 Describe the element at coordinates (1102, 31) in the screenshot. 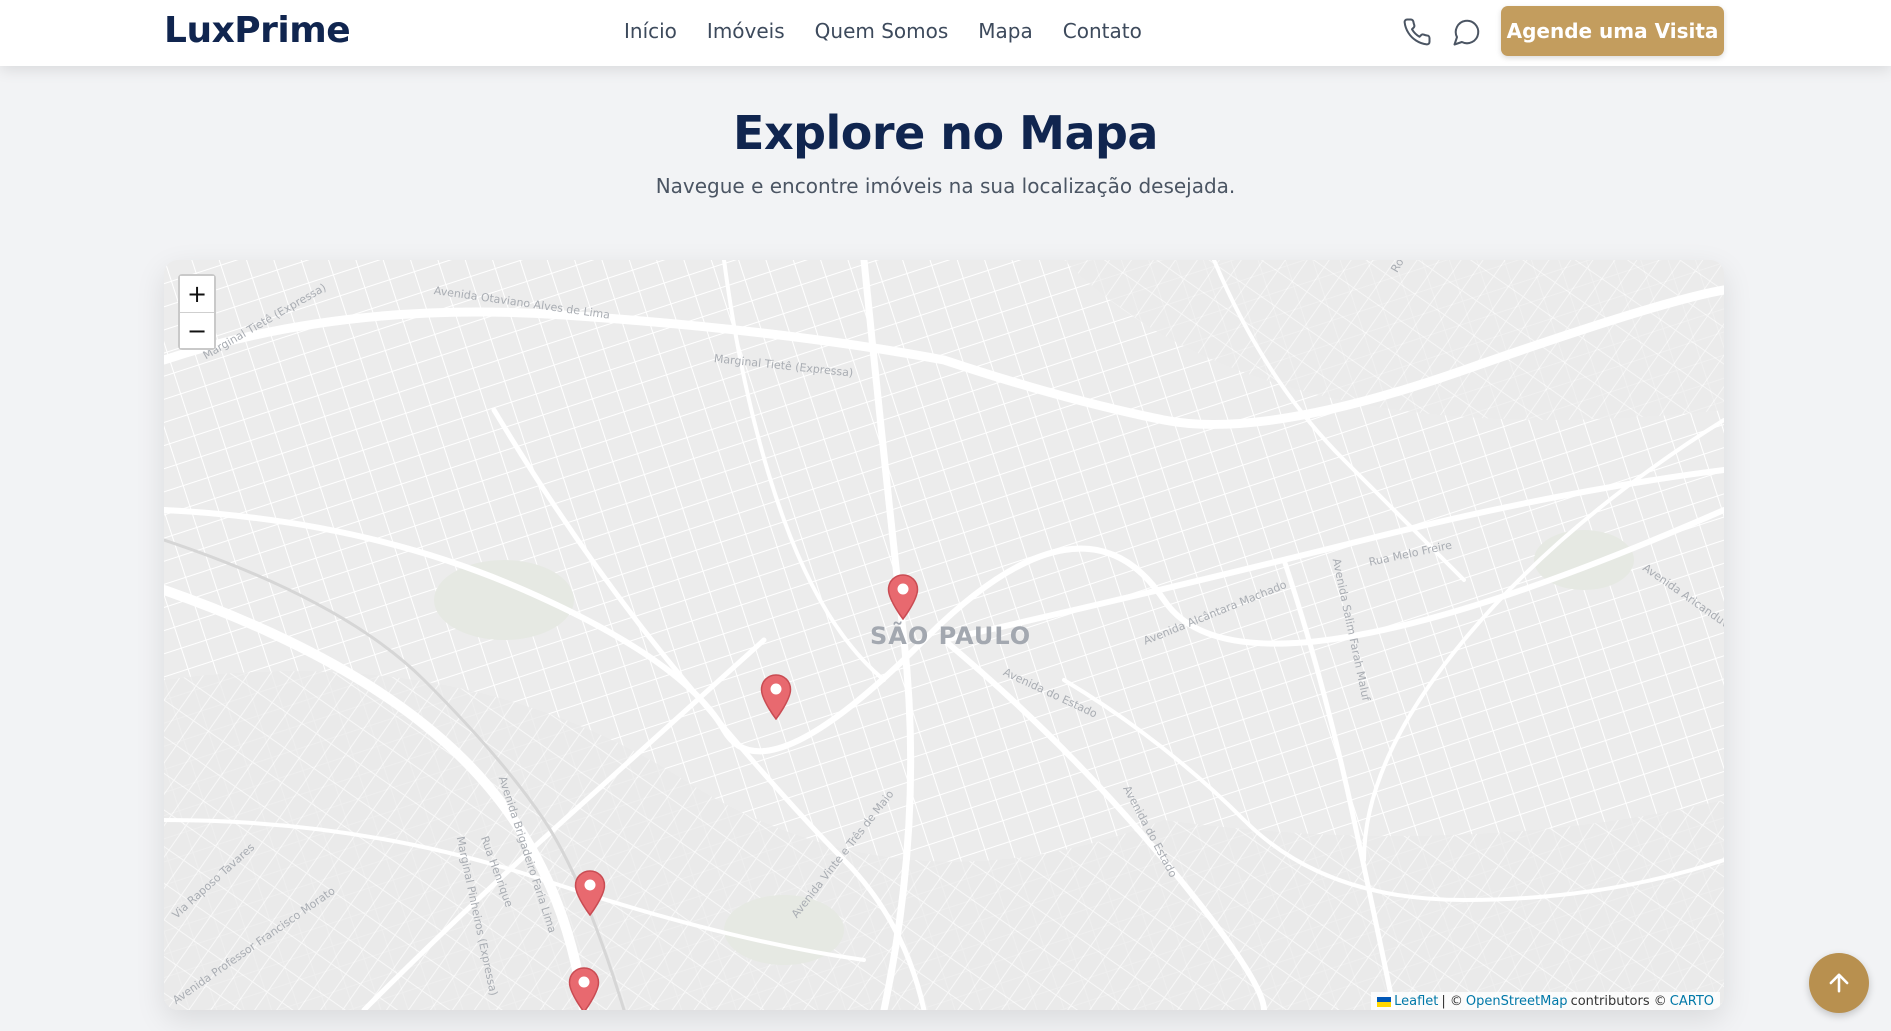

I see `nav-link-contato: Contato` at that location.